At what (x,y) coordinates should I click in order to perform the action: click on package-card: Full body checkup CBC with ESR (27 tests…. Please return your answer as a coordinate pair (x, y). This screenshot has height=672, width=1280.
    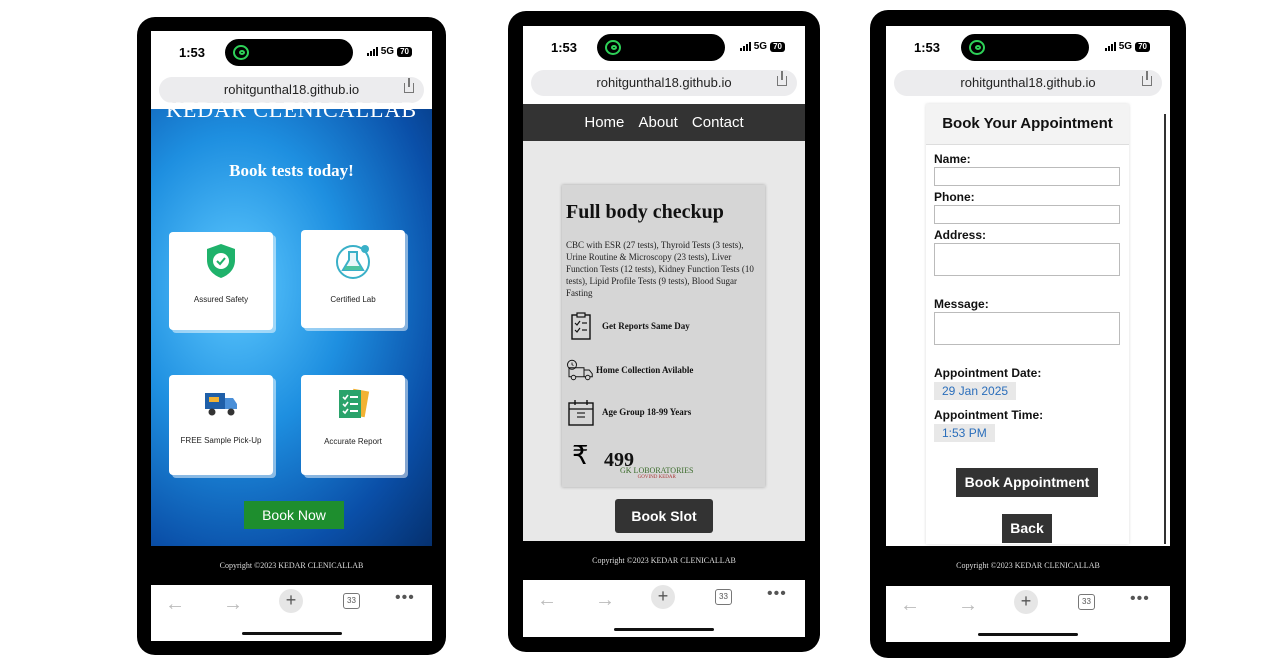
    Looking at the image, I should click on (663, 336).